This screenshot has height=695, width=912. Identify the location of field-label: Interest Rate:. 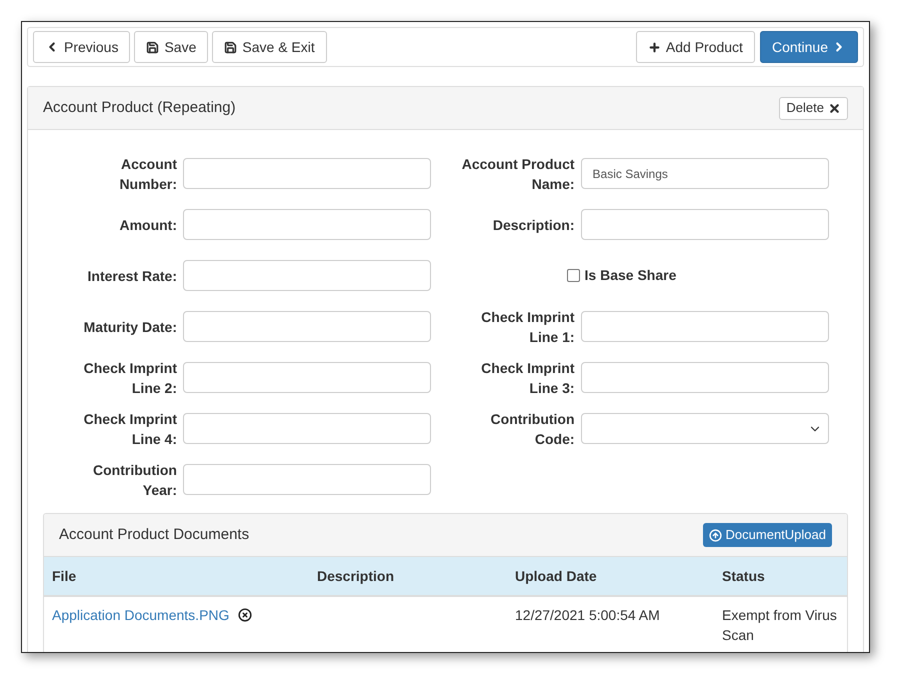
(131, 276).